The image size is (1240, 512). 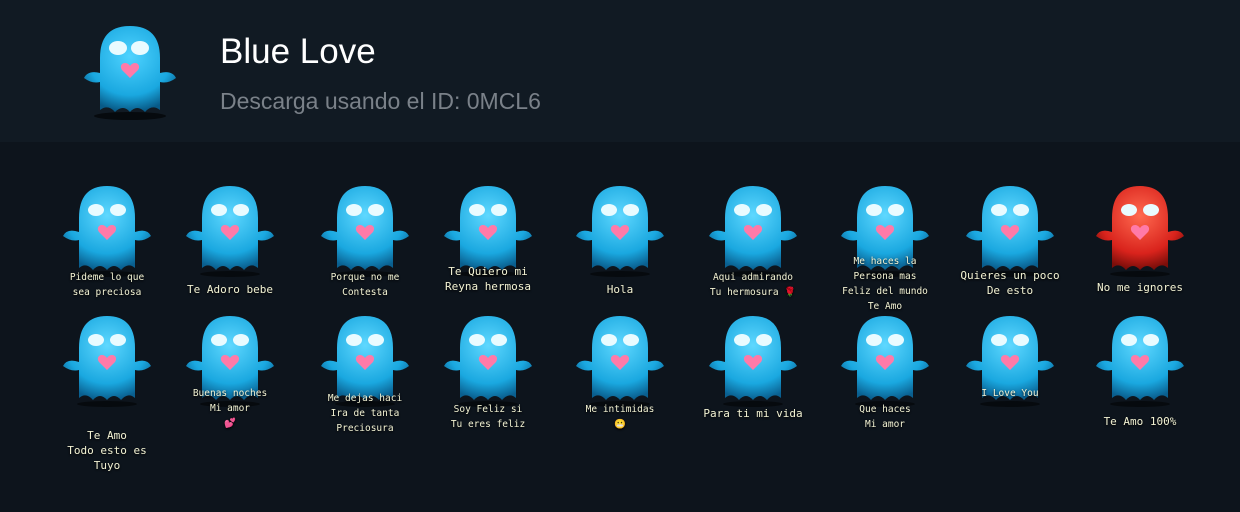 What do you see at coordinates (753, 413) in the screenshot?
I see `sticker-caption: Para ti mi vida` at bounding box center [753, 413].